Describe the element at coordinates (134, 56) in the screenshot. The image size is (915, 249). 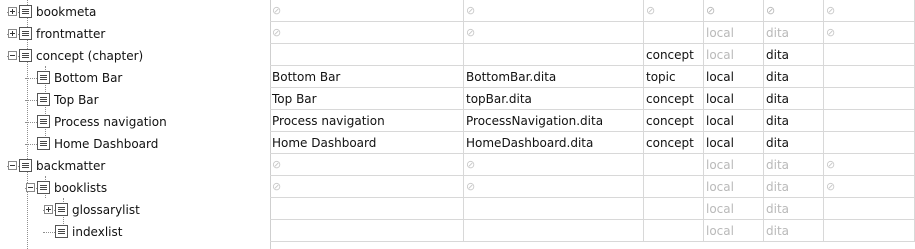
I see `tree-node: concept (chapter)` at that location.